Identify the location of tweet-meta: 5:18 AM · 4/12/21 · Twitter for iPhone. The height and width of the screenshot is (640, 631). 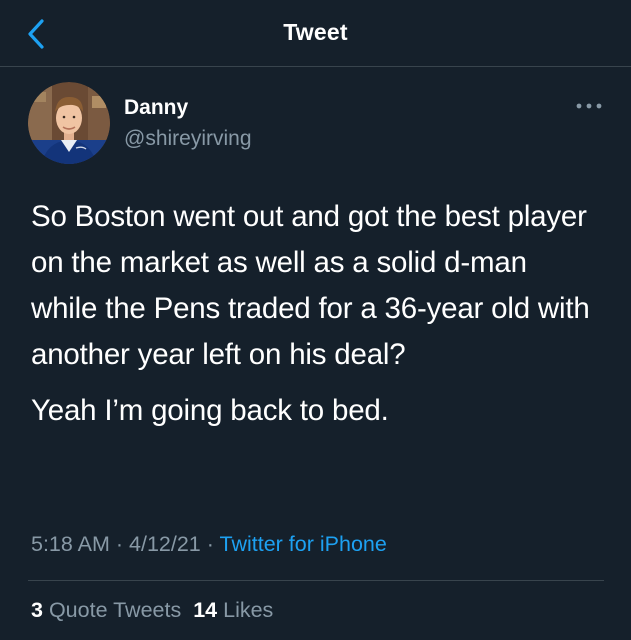
(209, 544).